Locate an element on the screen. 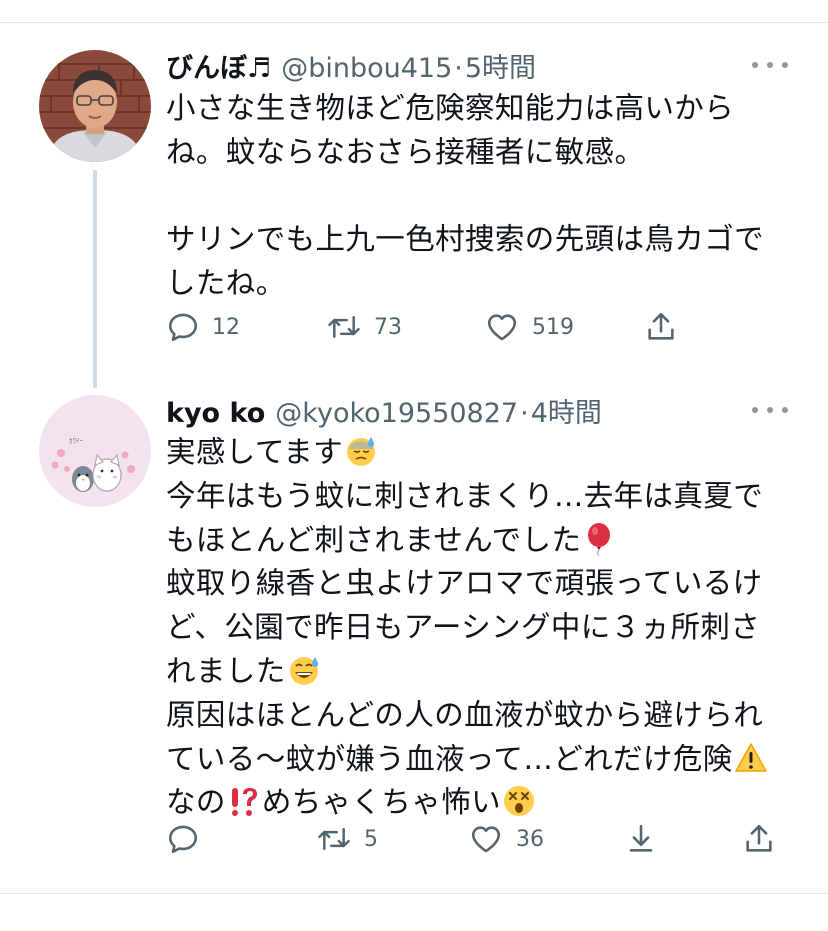 The image size is (828, 931). retweet-count: 73 is located at coordinates (388, 327).